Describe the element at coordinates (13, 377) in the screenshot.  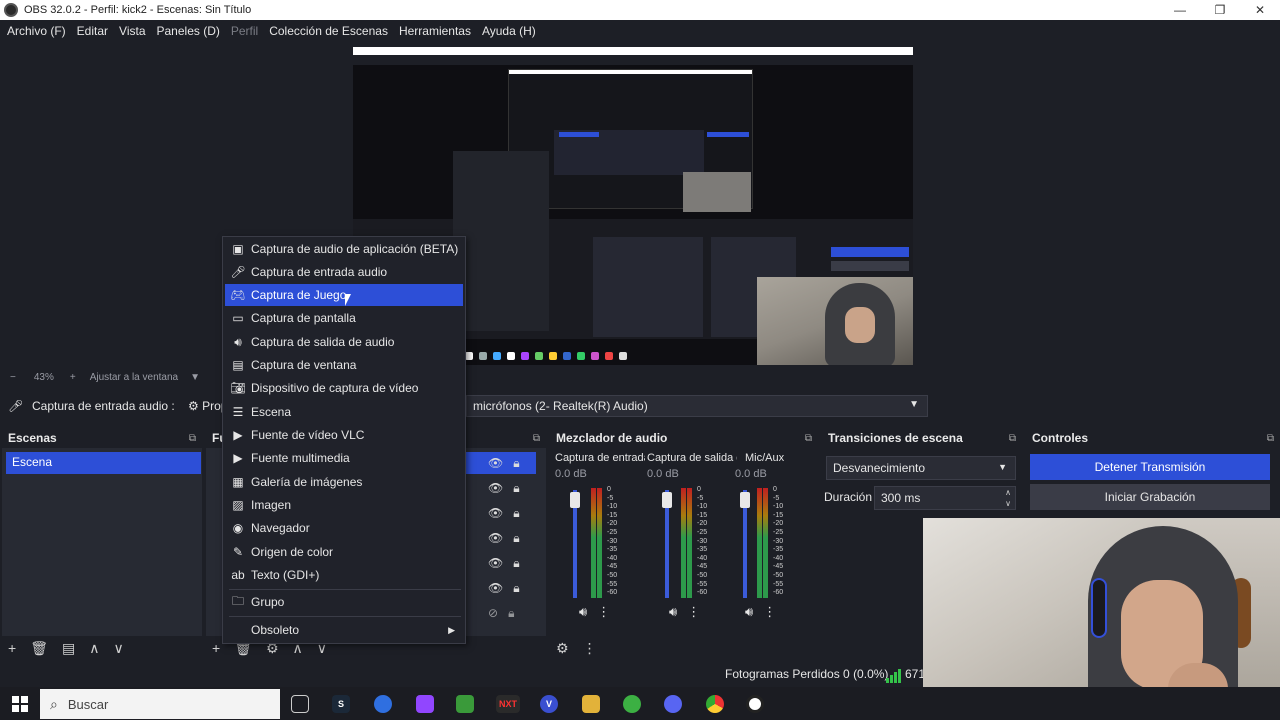
I see `zoom-out-button: −` at that location.